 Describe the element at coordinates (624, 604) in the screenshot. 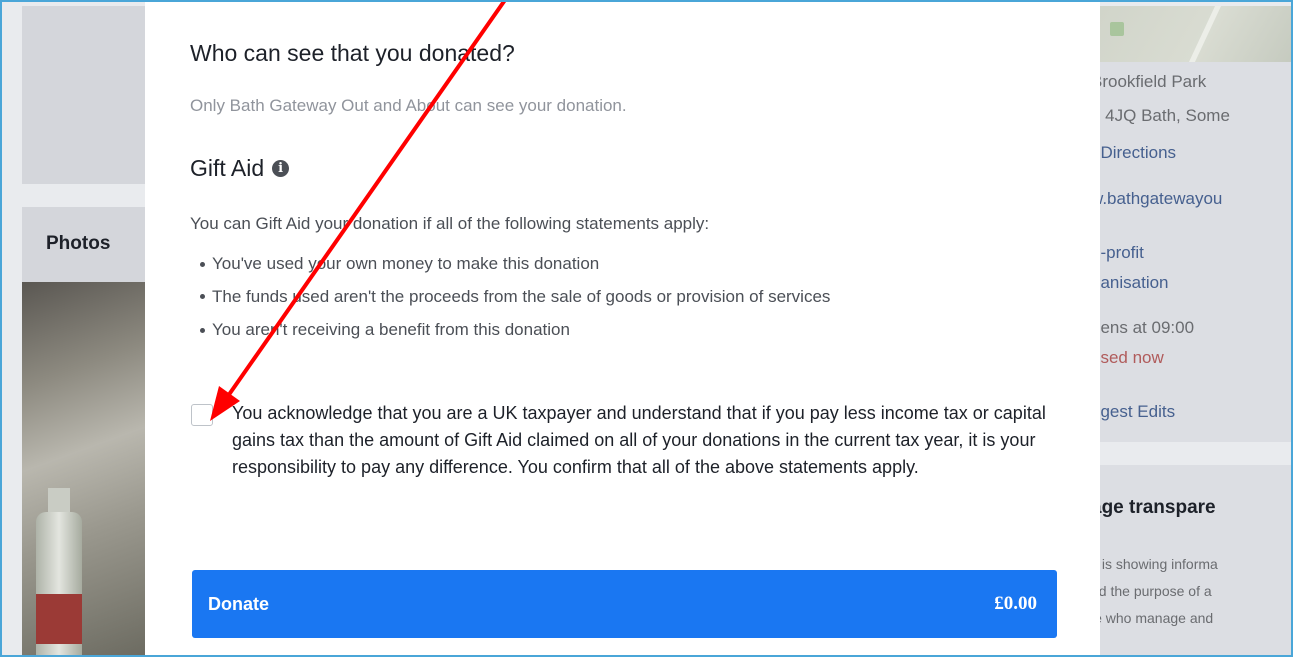

I see `donate-button: Donate £0.00` at that location.